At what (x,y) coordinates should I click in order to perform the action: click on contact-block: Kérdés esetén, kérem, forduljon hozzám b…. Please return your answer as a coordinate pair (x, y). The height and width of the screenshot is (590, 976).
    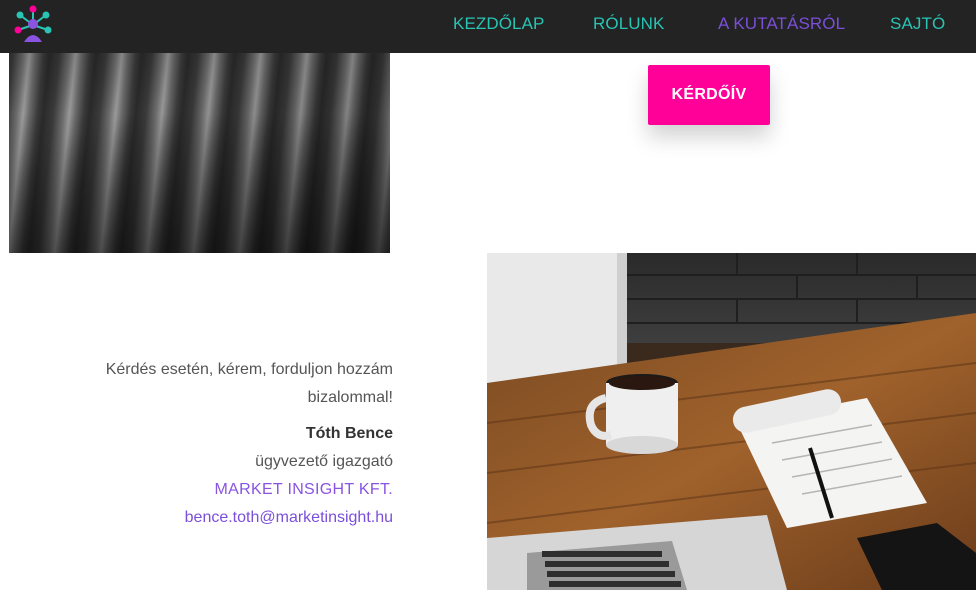
    Looking at the image, I should click on (226, 444).